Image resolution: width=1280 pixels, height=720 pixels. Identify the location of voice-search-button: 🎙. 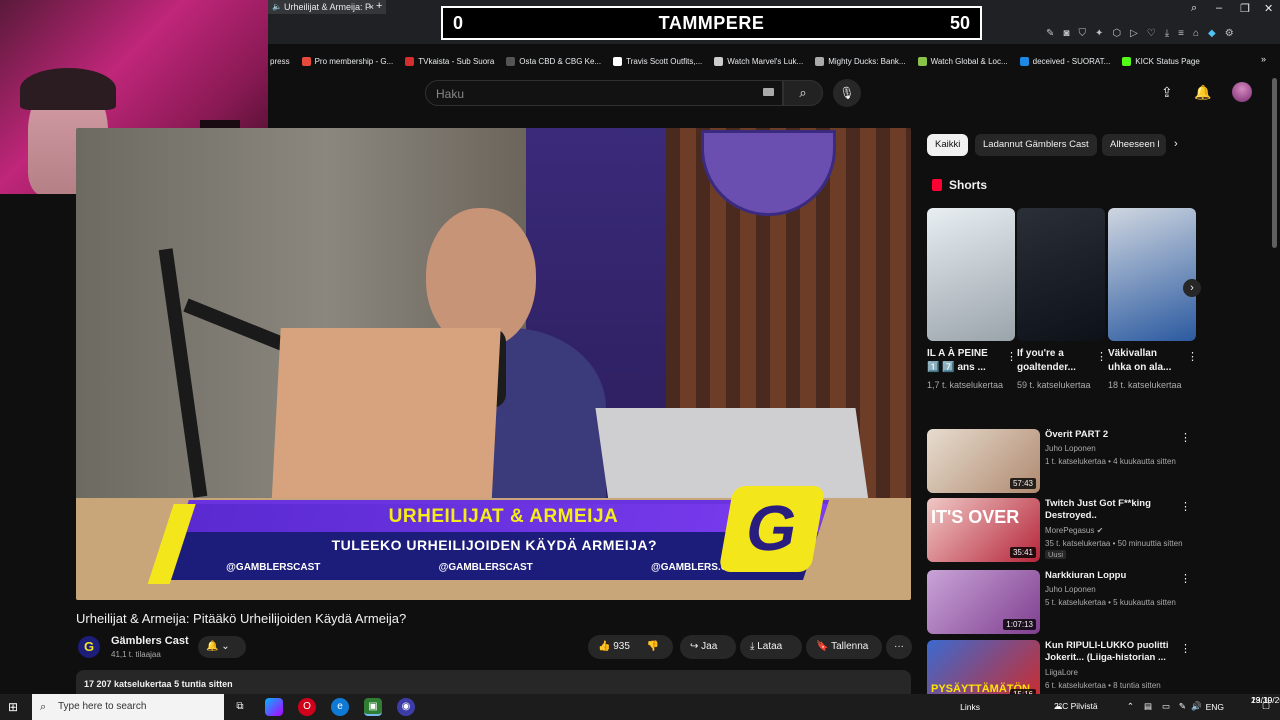
(847, 93).